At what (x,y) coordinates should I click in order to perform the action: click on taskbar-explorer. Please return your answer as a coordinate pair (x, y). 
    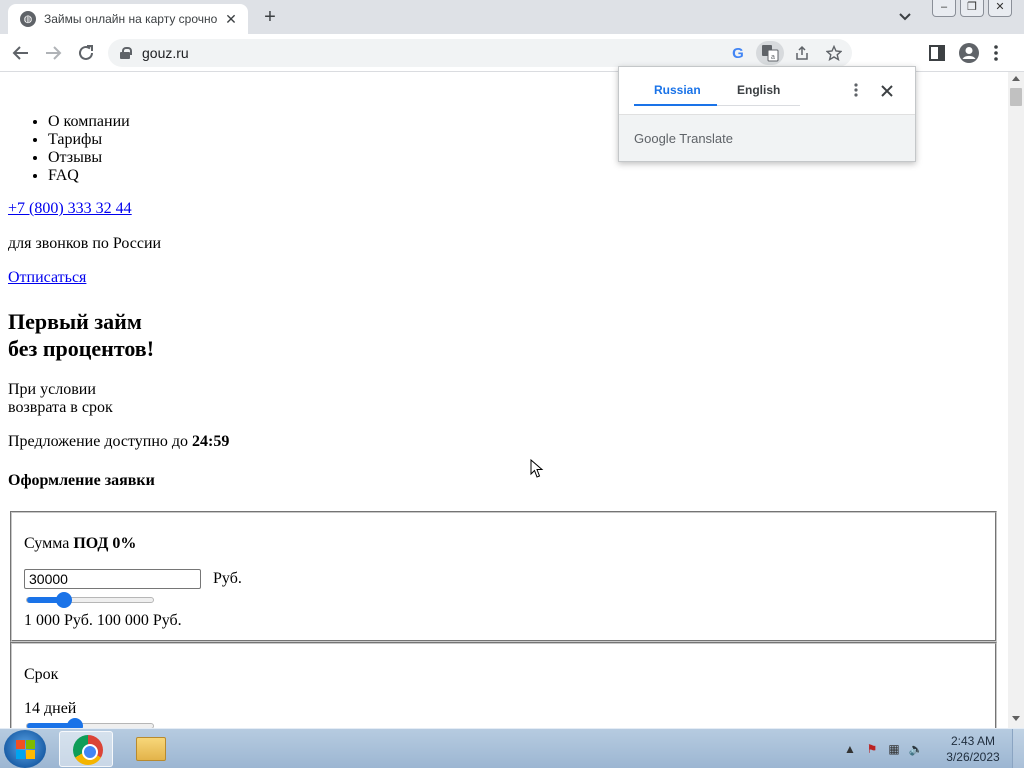
    Looking at the image, I should click on (151, 749).